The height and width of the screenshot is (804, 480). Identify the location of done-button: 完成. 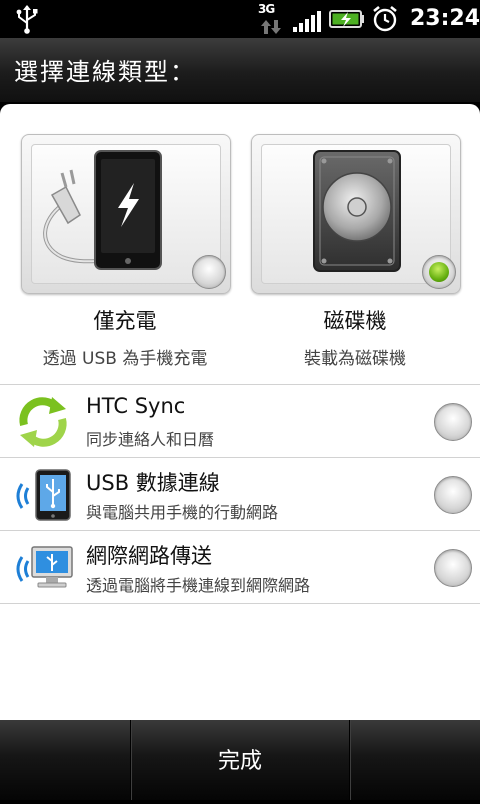
(240, 760).